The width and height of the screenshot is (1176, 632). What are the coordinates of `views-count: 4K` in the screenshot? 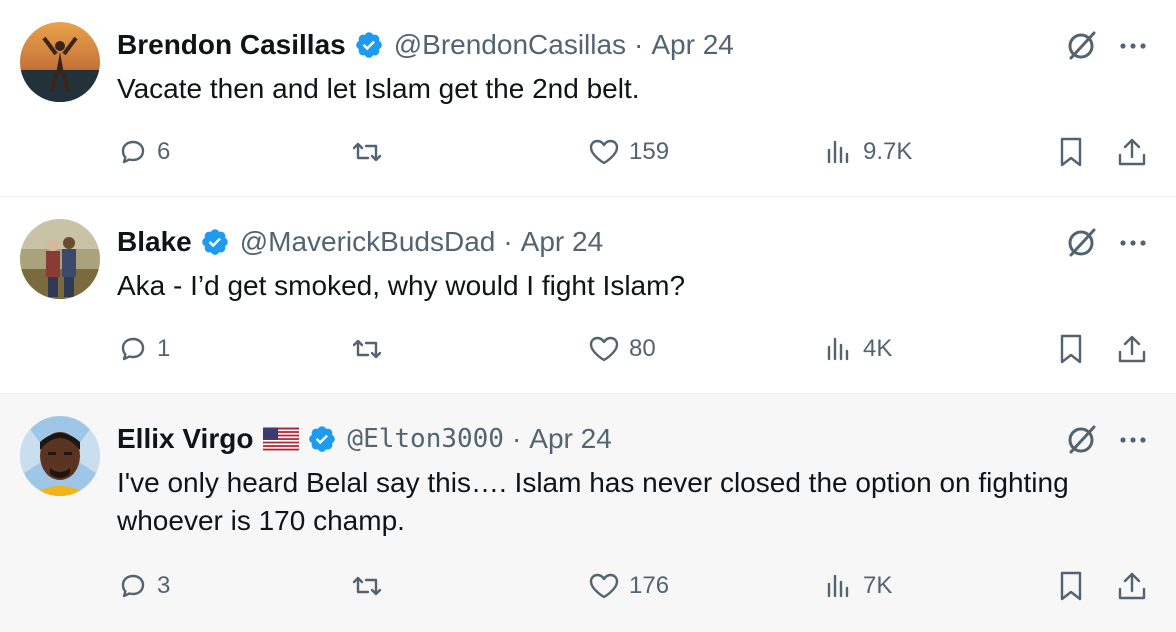 It's located at (878, 348).